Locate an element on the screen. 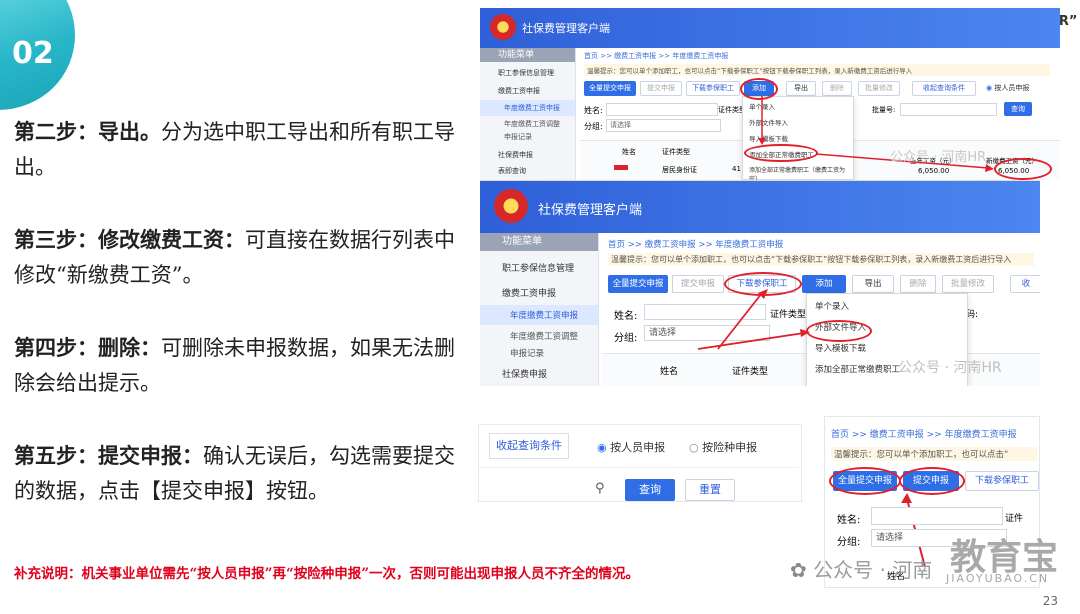  watermark-1: 公众号 · 河南HR is located at coordinates (938, 157).